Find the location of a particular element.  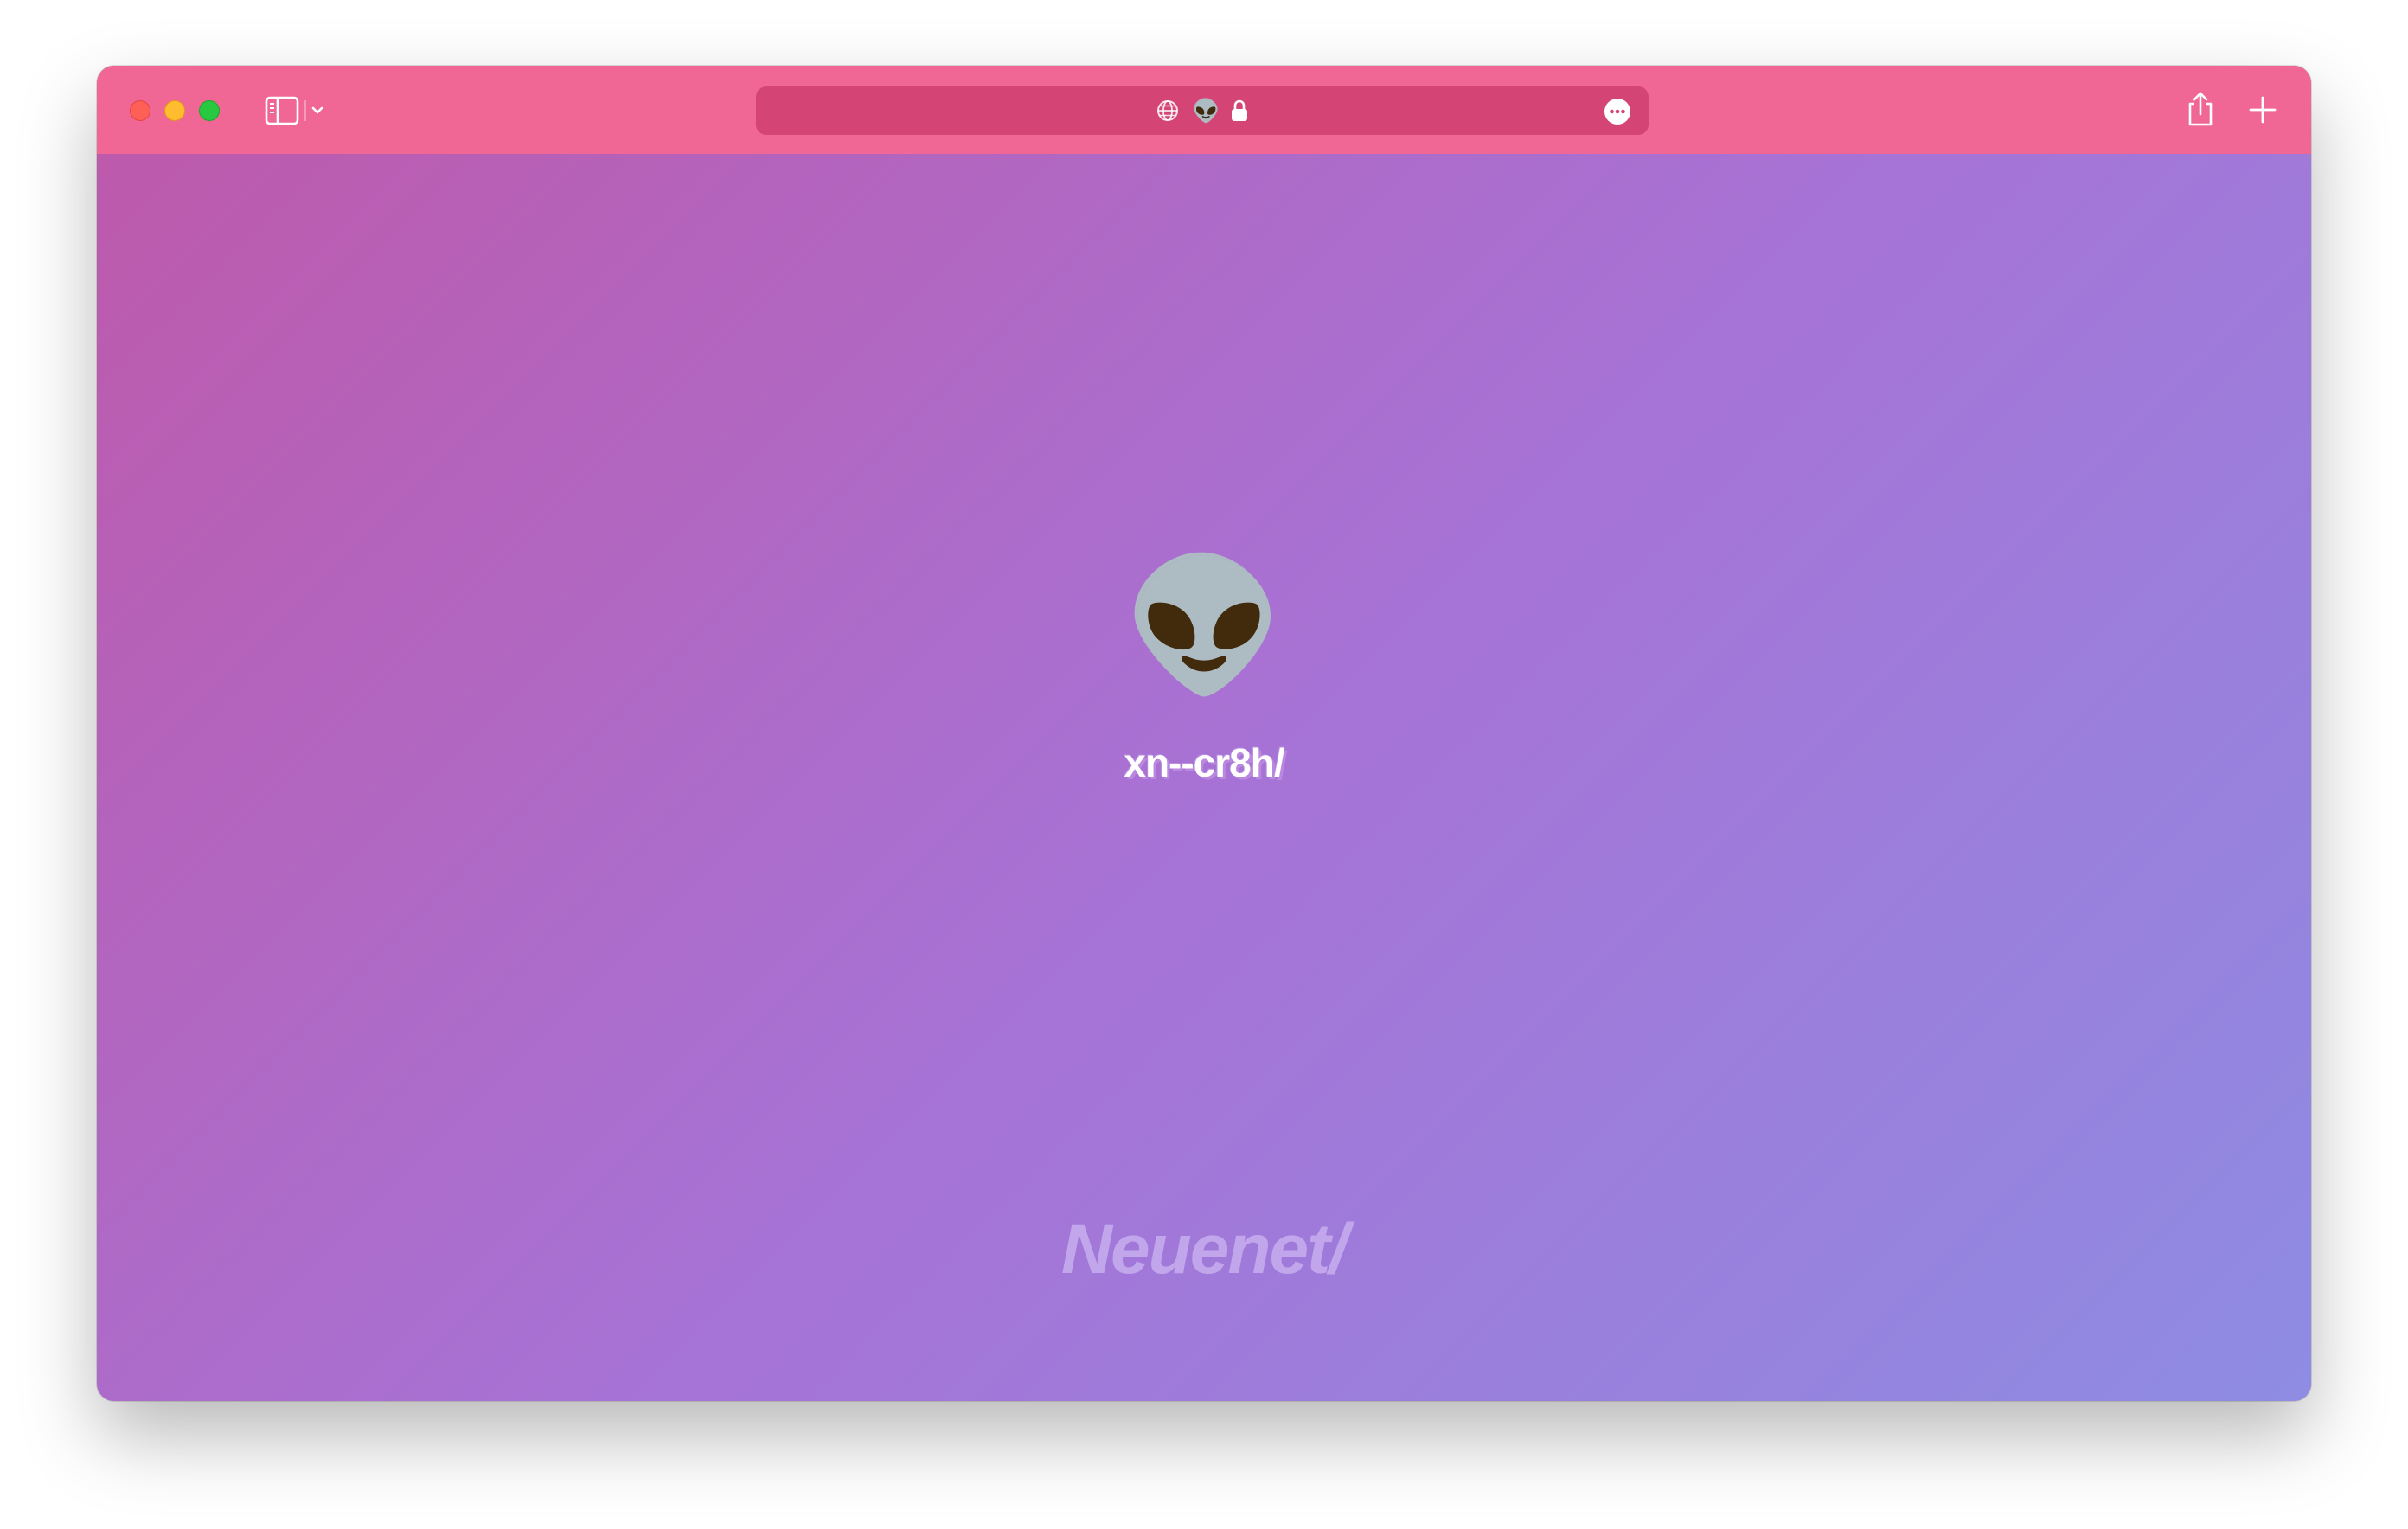

domain-label: xn--cr8h/ is located at coordinates (1204, 762).